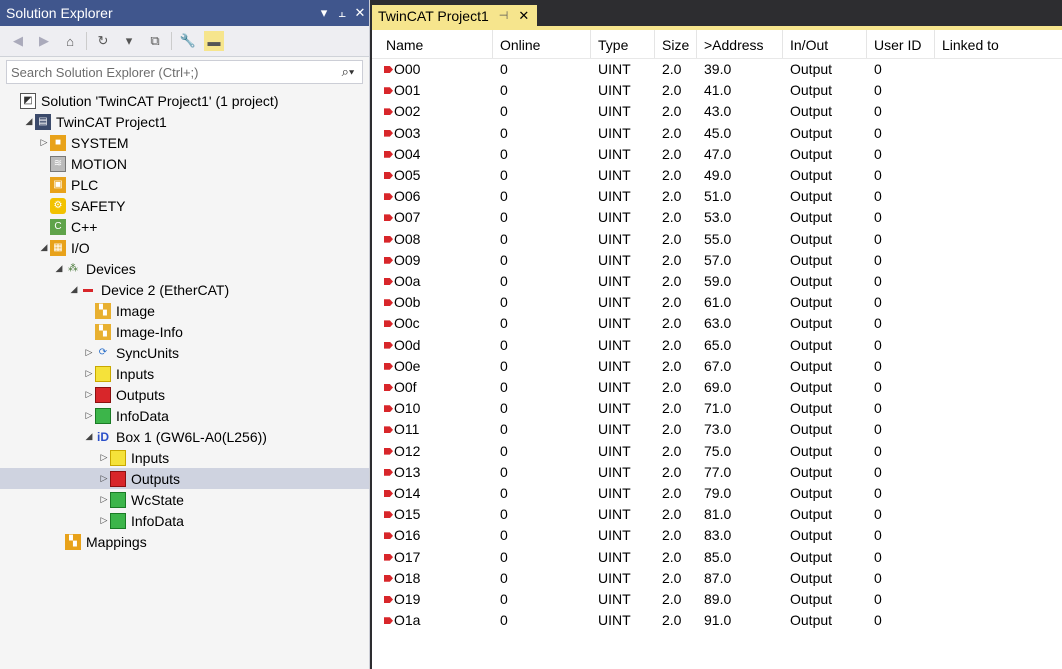  I want to click on home-icon: ⌂, so click(70, 41).